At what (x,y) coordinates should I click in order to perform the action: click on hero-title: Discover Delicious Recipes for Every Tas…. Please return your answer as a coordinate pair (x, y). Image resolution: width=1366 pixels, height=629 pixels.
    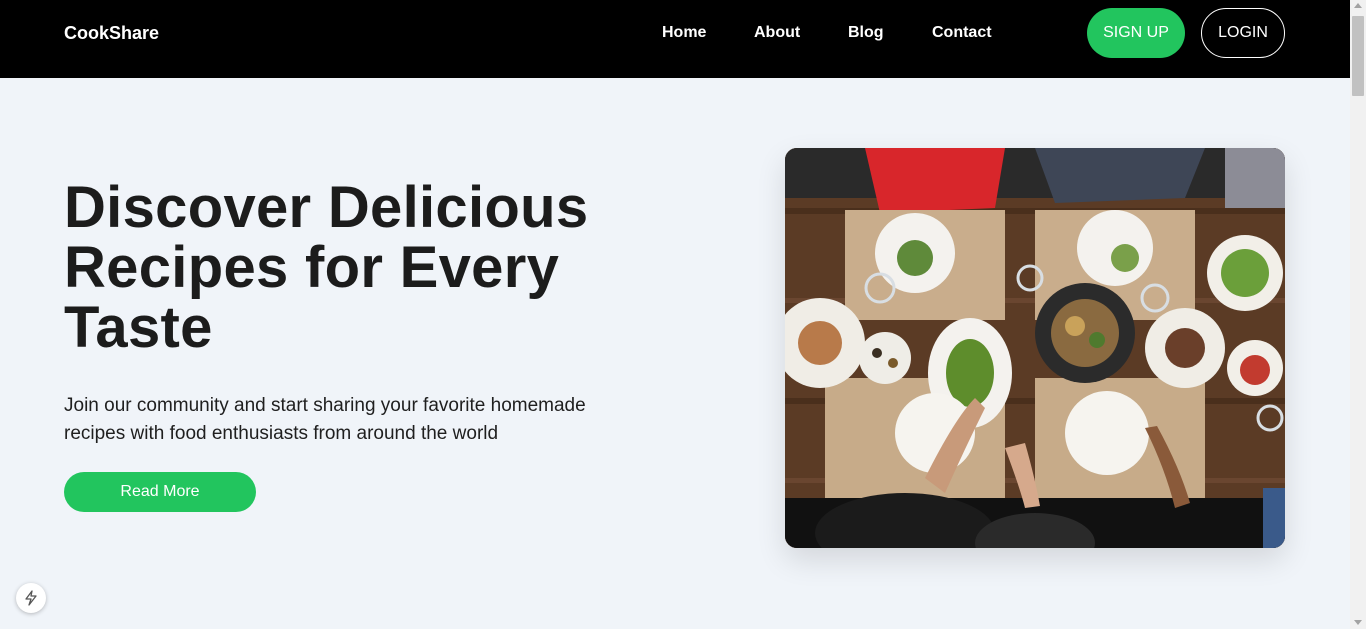
    Looking at the image, I should click on (326, 267).